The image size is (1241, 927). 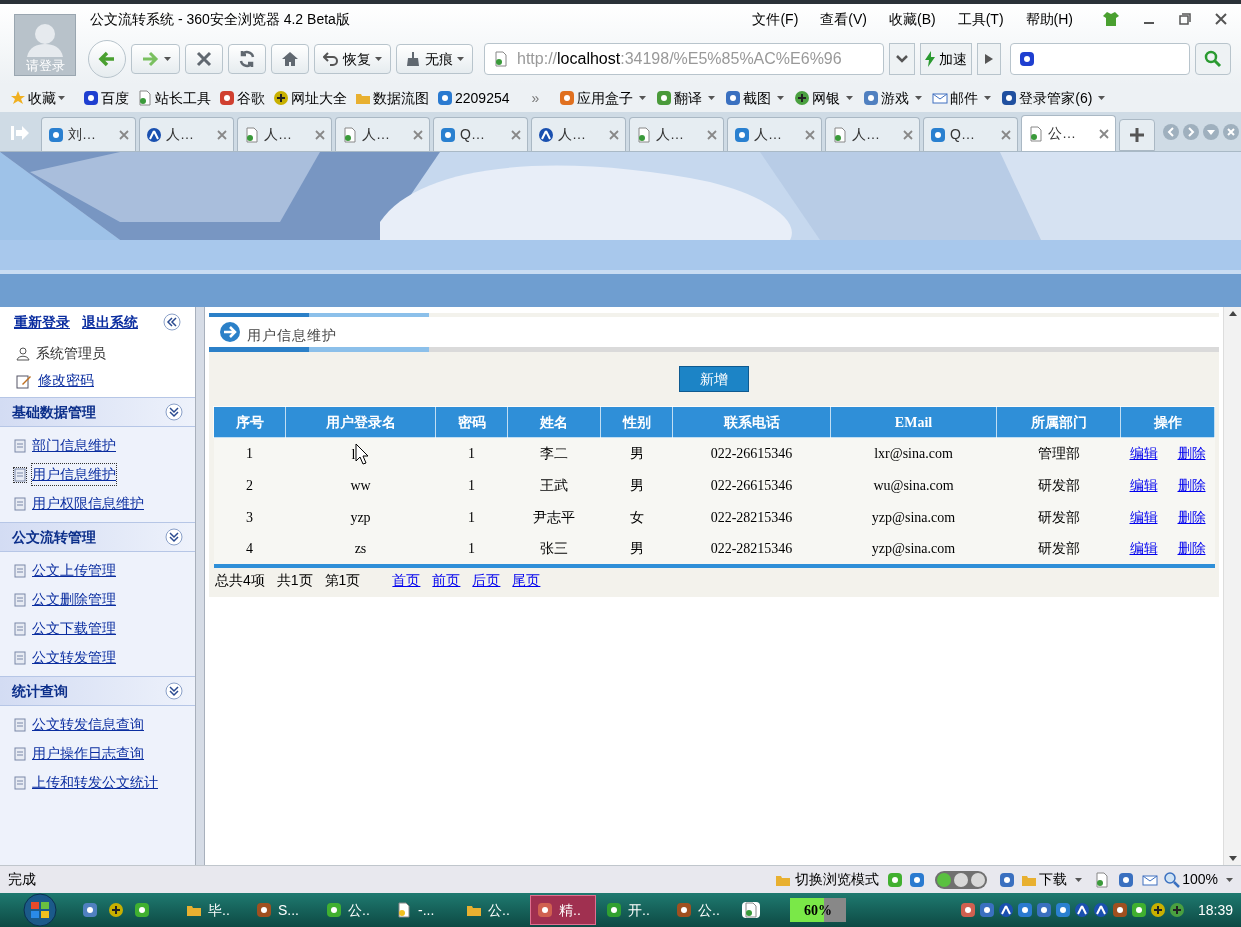 What do you see at coordinates (1049, 19) in the screenshot?
I see `menu-item: 帮助(H)` at bounding box center [1049, 19].